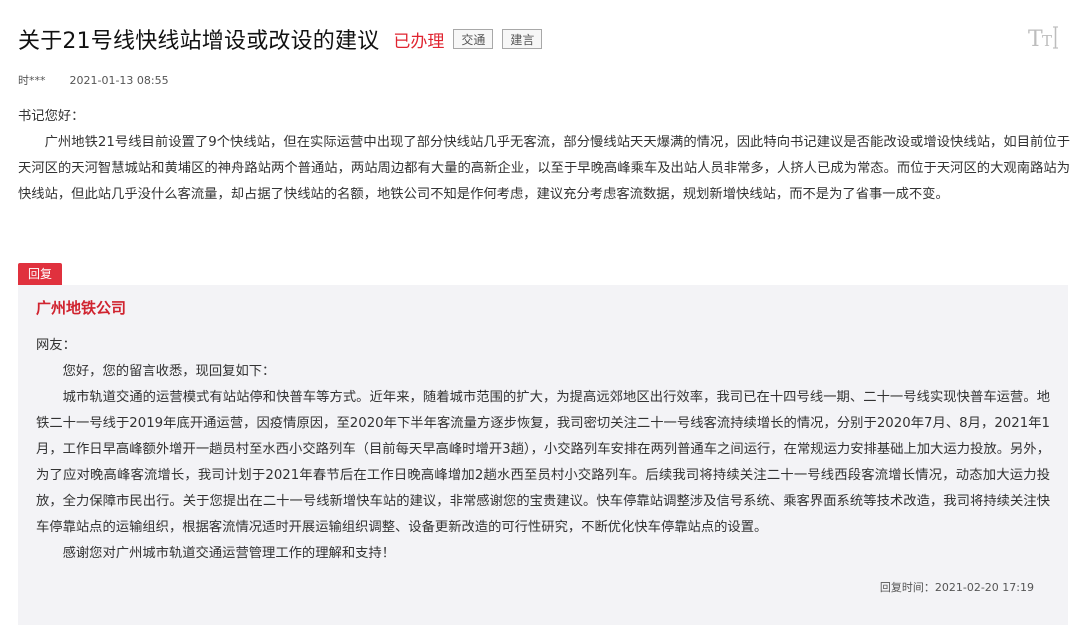 The width and height of the screenshot is (1080, 640). I want to click on reply-time-label: 回复时间：, so click(907, 587).